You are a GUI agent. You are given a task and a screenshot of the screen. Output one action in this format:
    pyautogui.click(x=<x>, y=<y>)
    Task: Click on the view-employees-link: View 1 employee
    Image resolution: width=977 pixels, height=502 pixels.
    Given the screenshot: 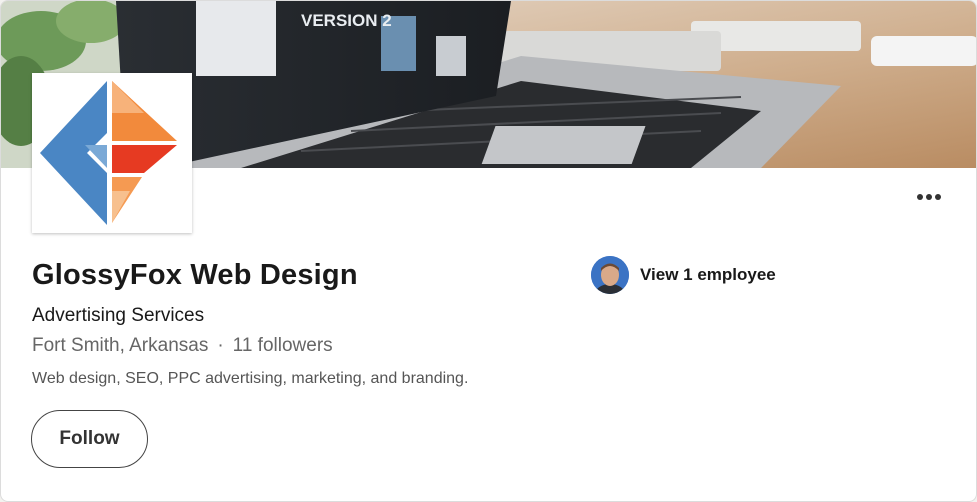 What is the action you would take?
    pyautogui.click(x=683, y=275)
    